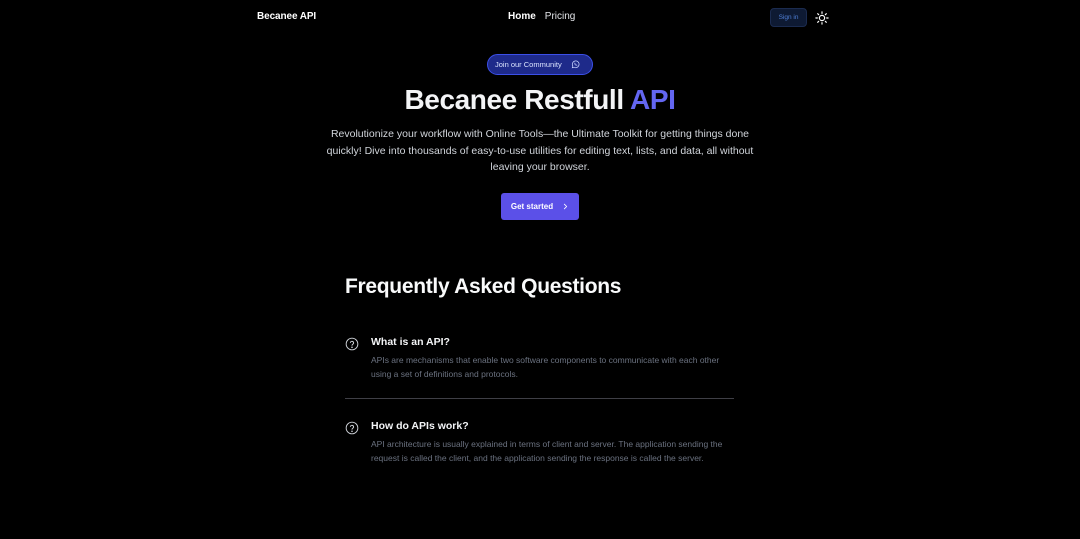 The image size is (1080, 539). What do you see at coordinates (560, 16) in the screenshot?
I see `nav-link-pricing: Pricing` at bounding box center [560, 16].